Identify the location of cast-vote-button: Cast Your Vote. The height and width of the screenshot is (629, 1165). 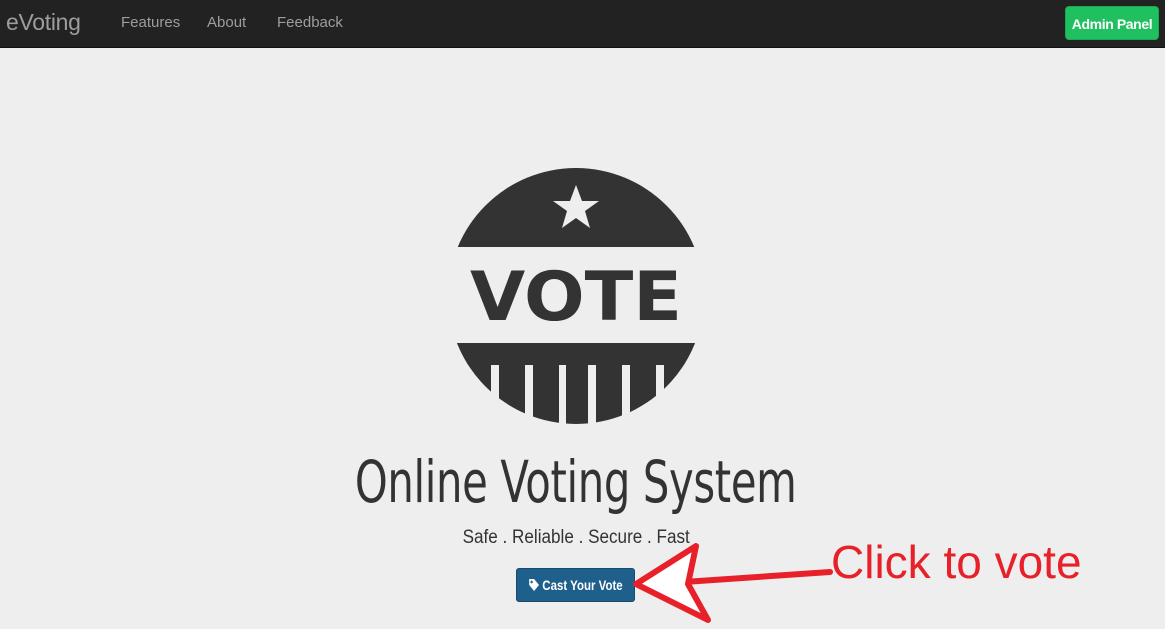
(575, 585).